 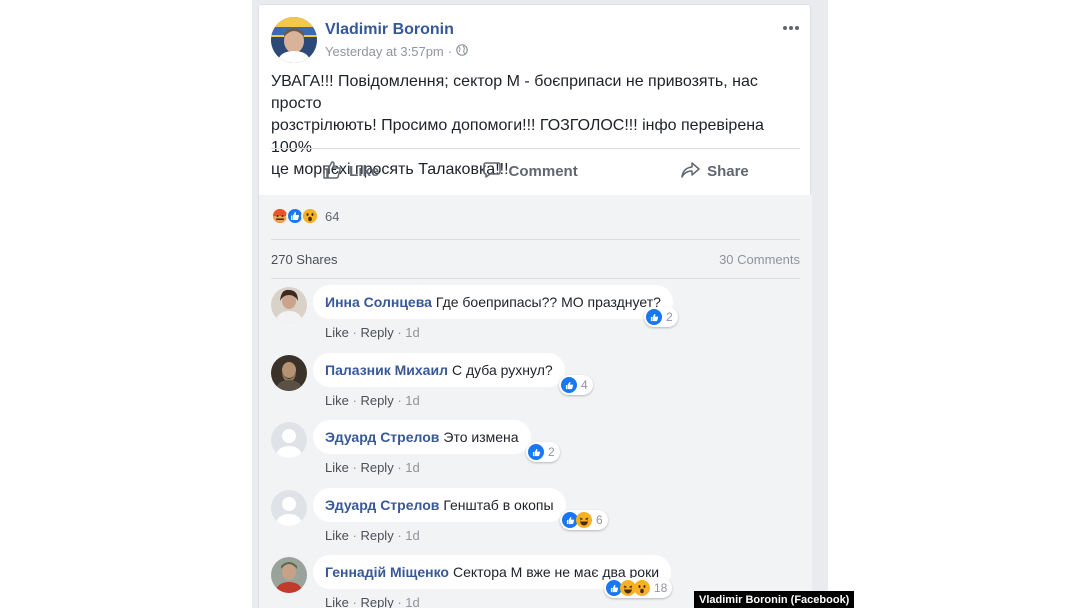 I want to click on globe-icon, so click(x=462, y=51).